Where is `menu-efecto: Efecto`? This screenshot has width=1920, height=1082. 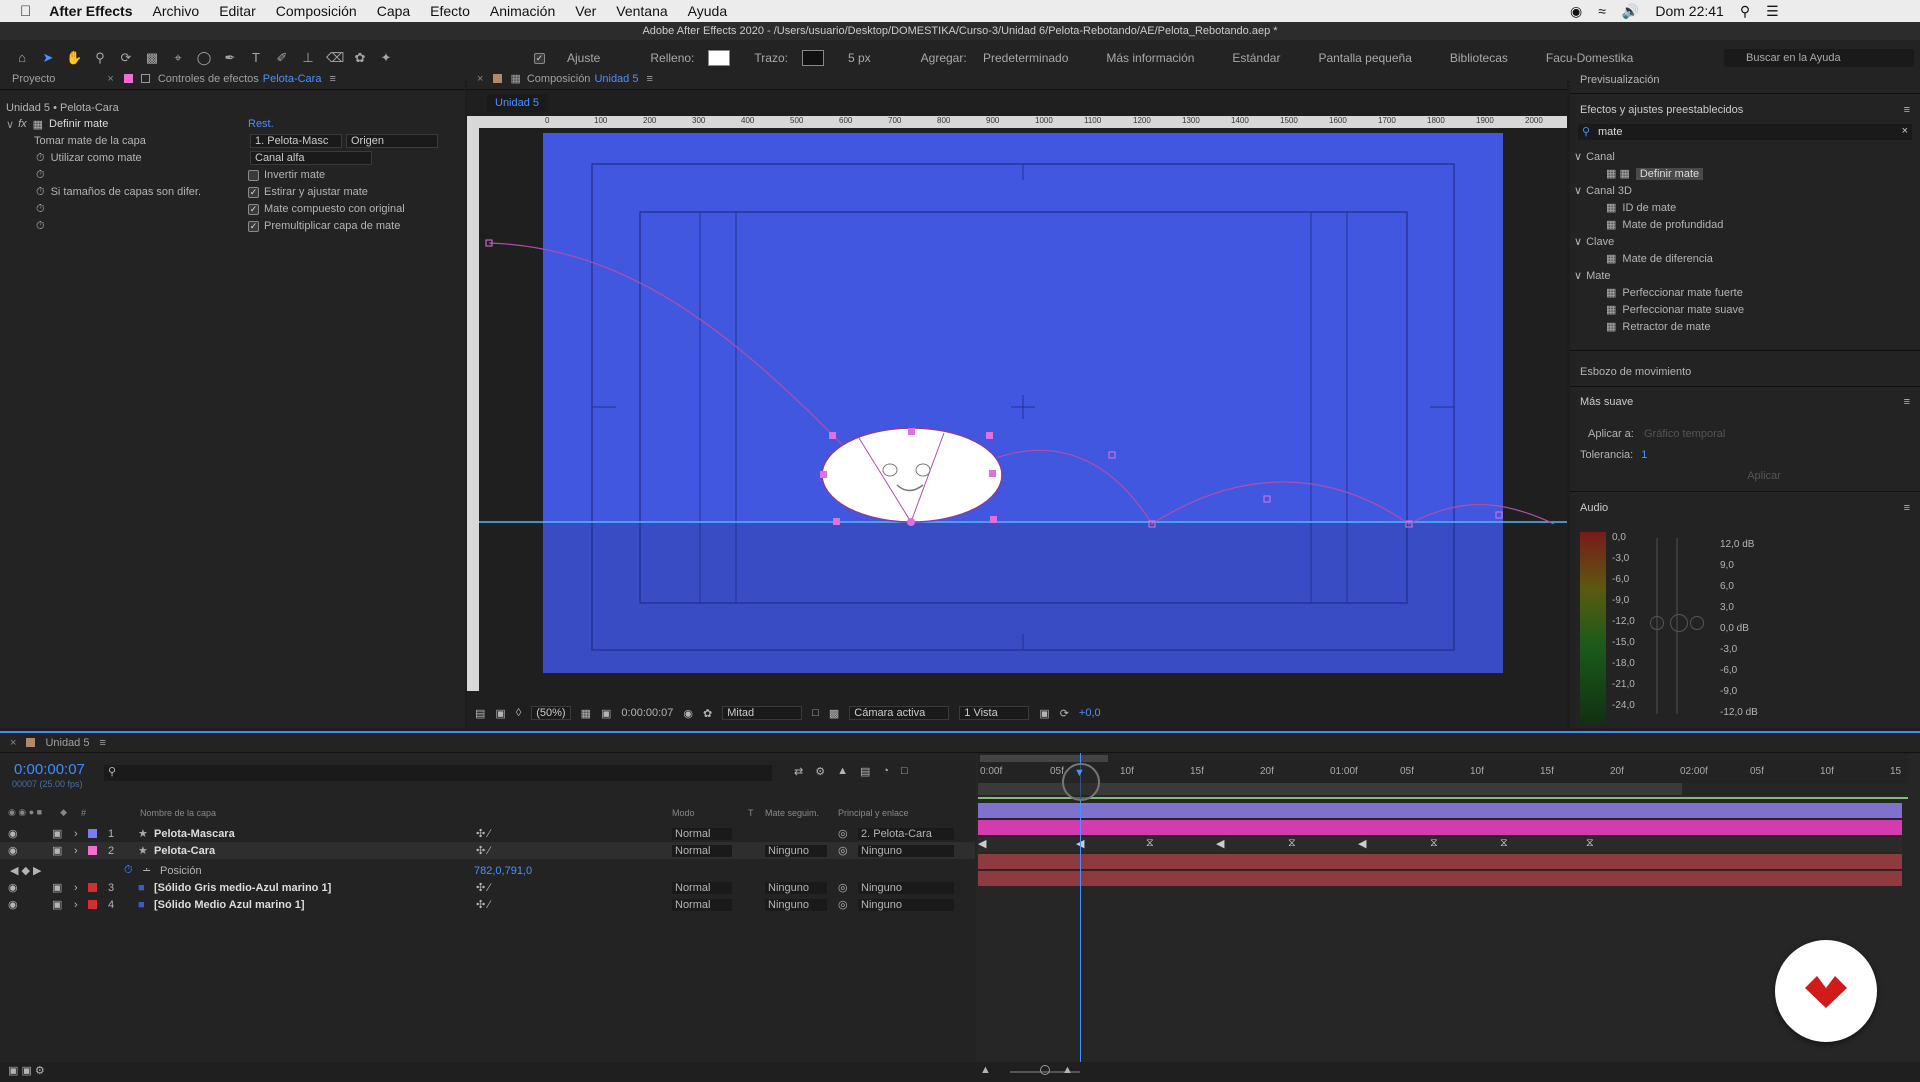 menu-efecto: Efecto is located at coordinates (450, 11).